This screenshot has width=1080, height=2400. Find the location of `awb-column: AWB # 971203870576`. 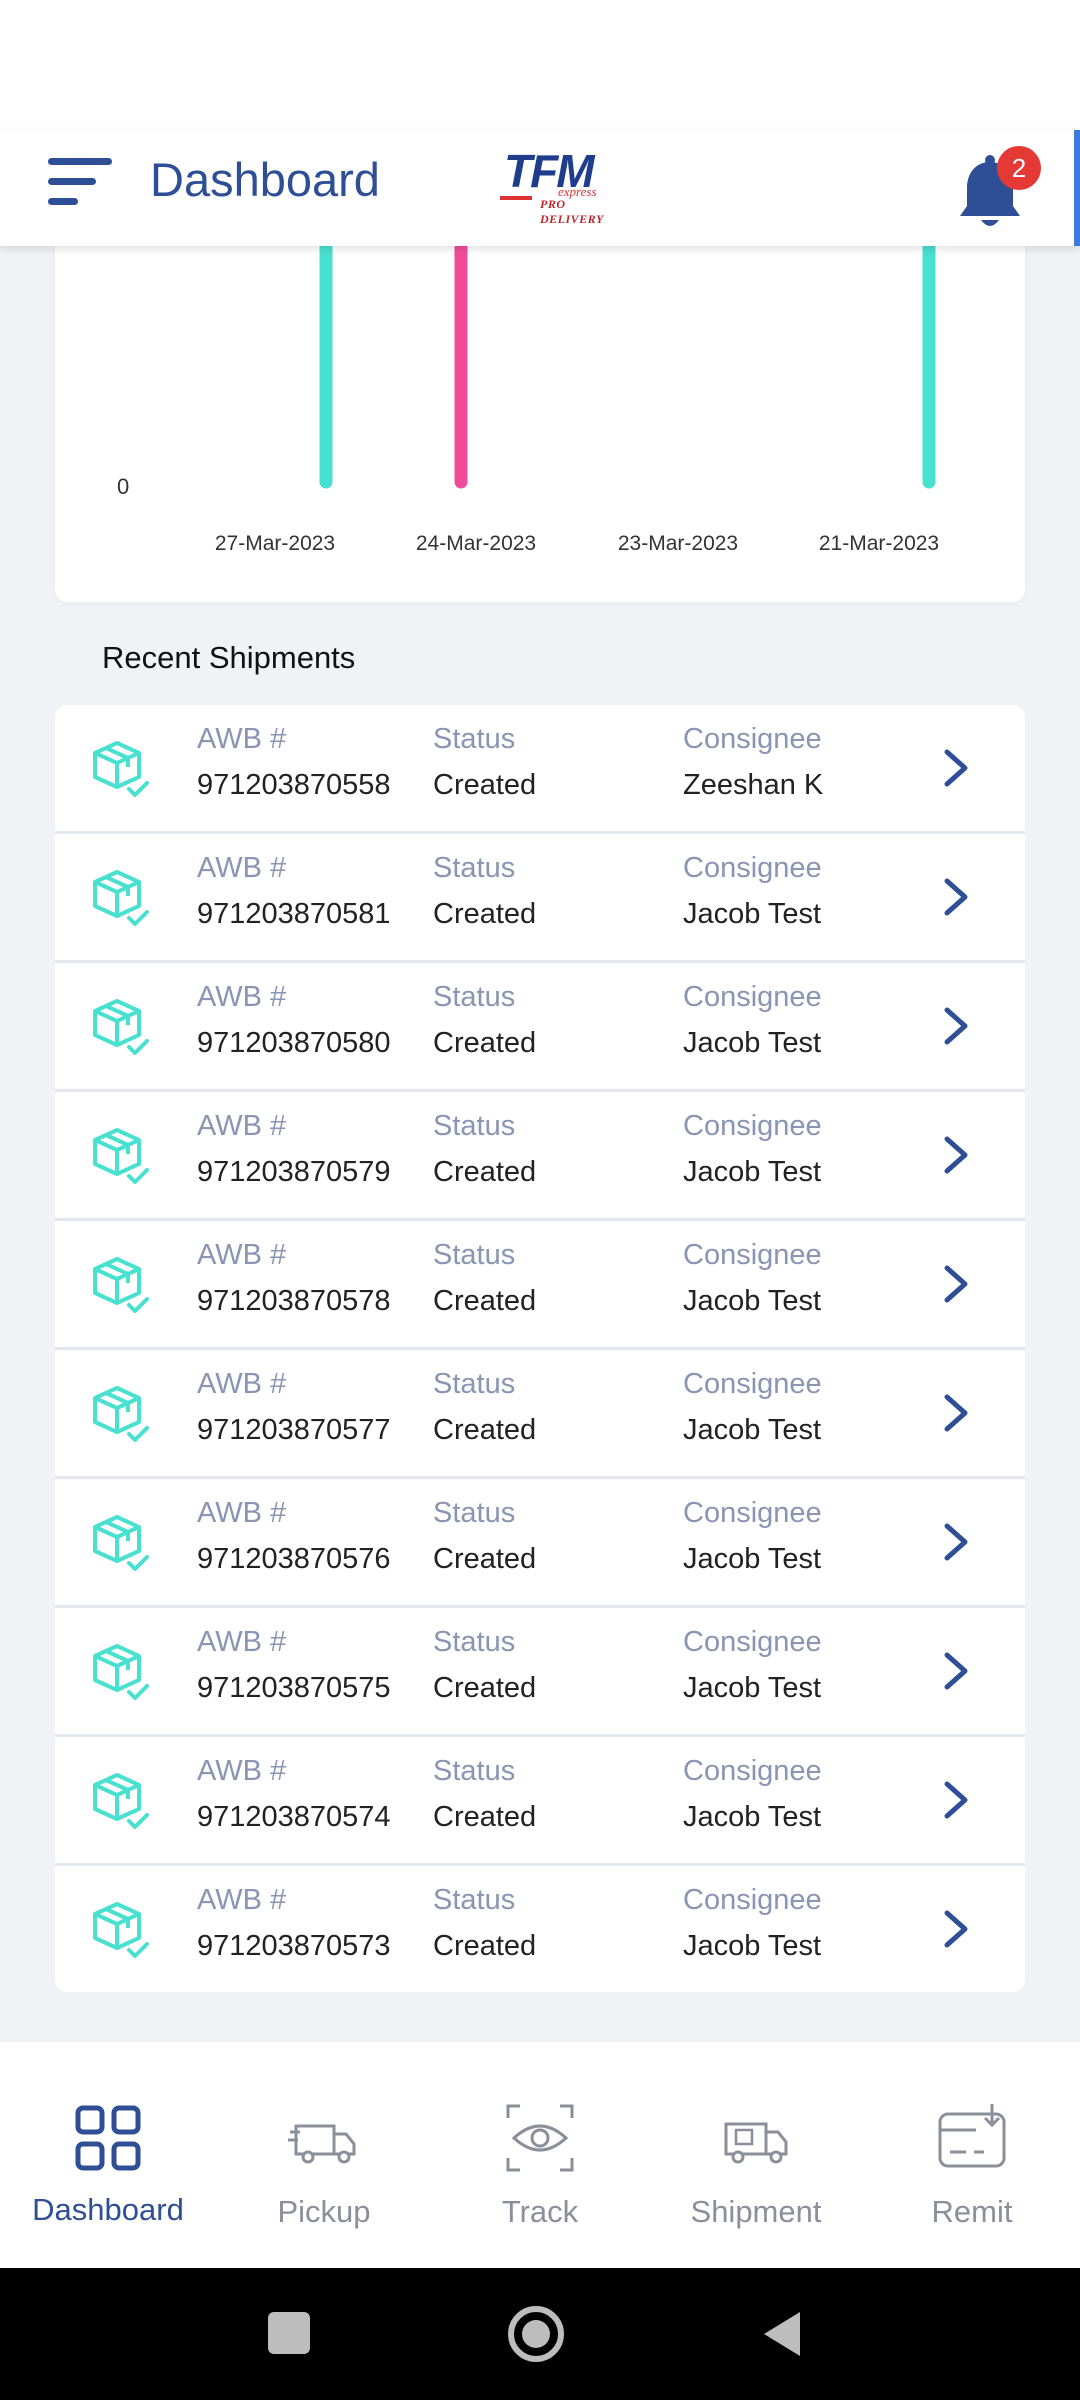

awb-column: AWB # 971203870576 is located at coordinates (294, 1536).